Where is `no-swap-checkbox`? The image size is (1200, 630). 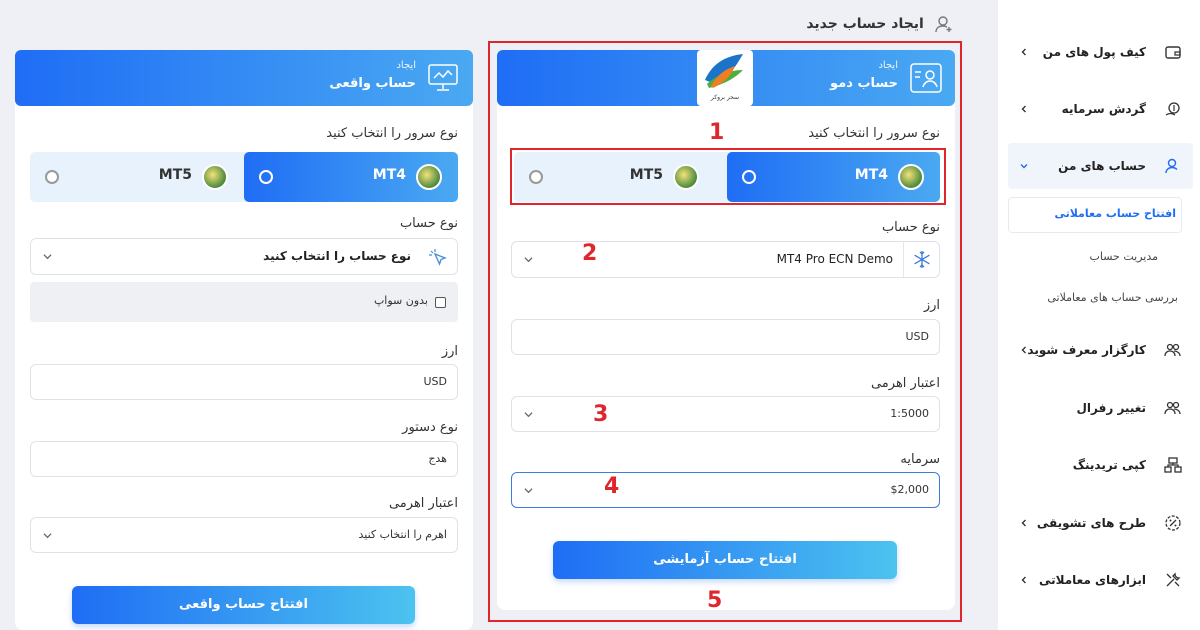
no-swap-checkbox is located at coordinates (440, 302).